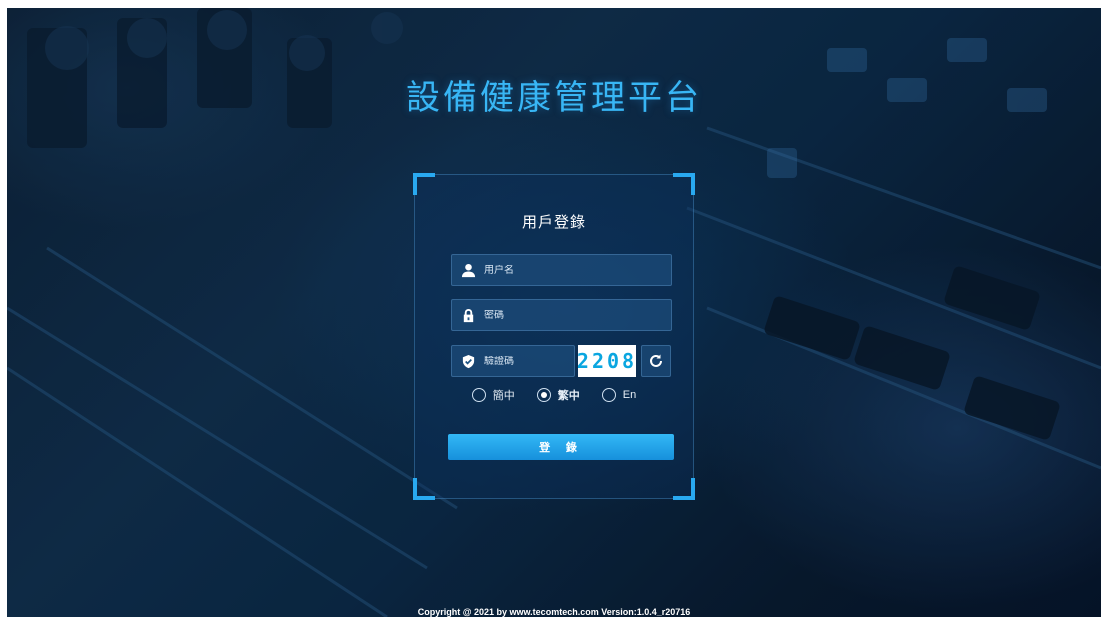  Describe the element at coordinates (553, 222) in the screenshot. I see `login-title: 用戶登錄` at that location.